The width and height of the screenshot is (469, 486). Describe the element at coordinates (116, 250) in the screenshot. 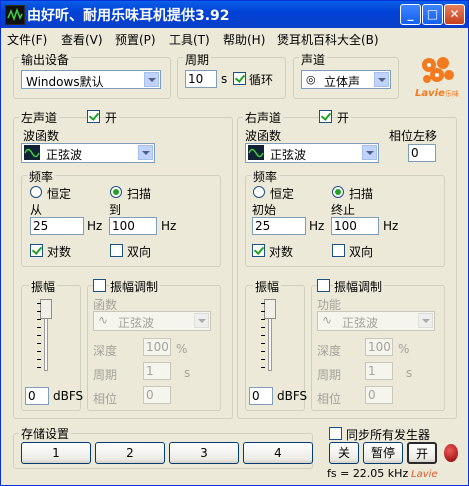

I see `left-bidirectional-checkbox` at that location.